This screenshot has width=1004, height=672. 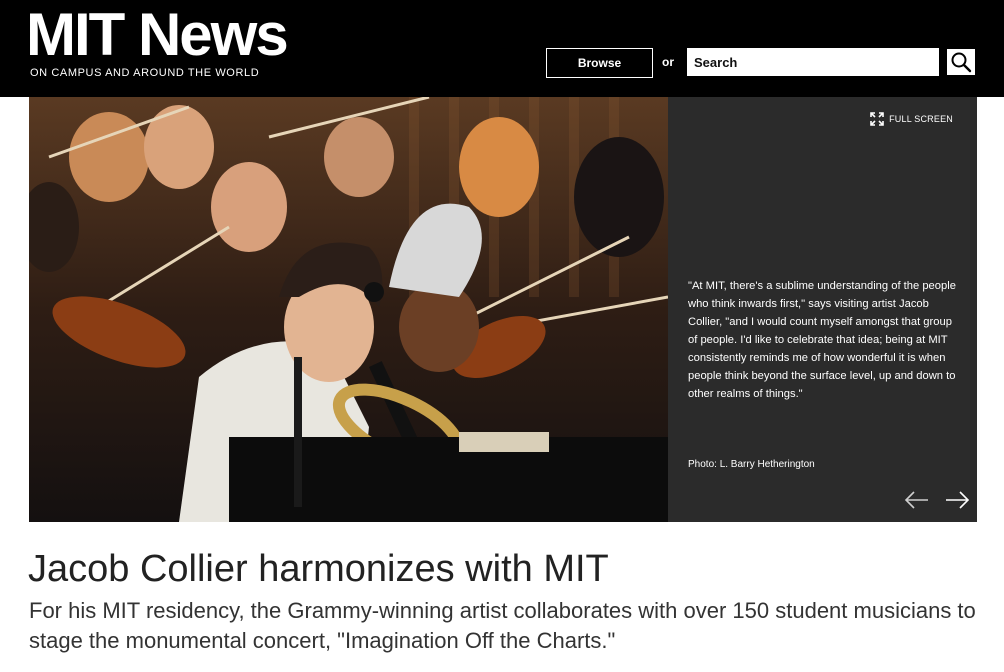 What do you see at coordinates (668, 62) in the screenshot?
I see `or-label: or` at bounding box center [668, 62].